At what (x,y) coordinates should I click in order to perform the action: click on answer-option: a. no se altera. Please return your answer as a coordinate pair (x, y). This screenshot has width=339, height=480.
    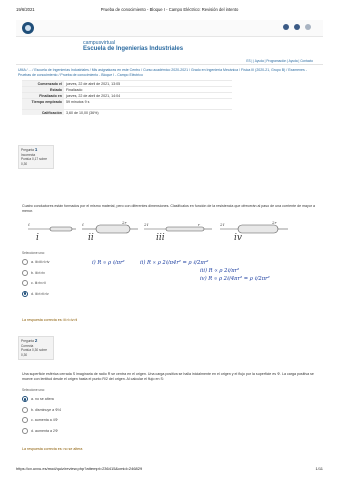
    Looking at the image, I should click on (82, 399).